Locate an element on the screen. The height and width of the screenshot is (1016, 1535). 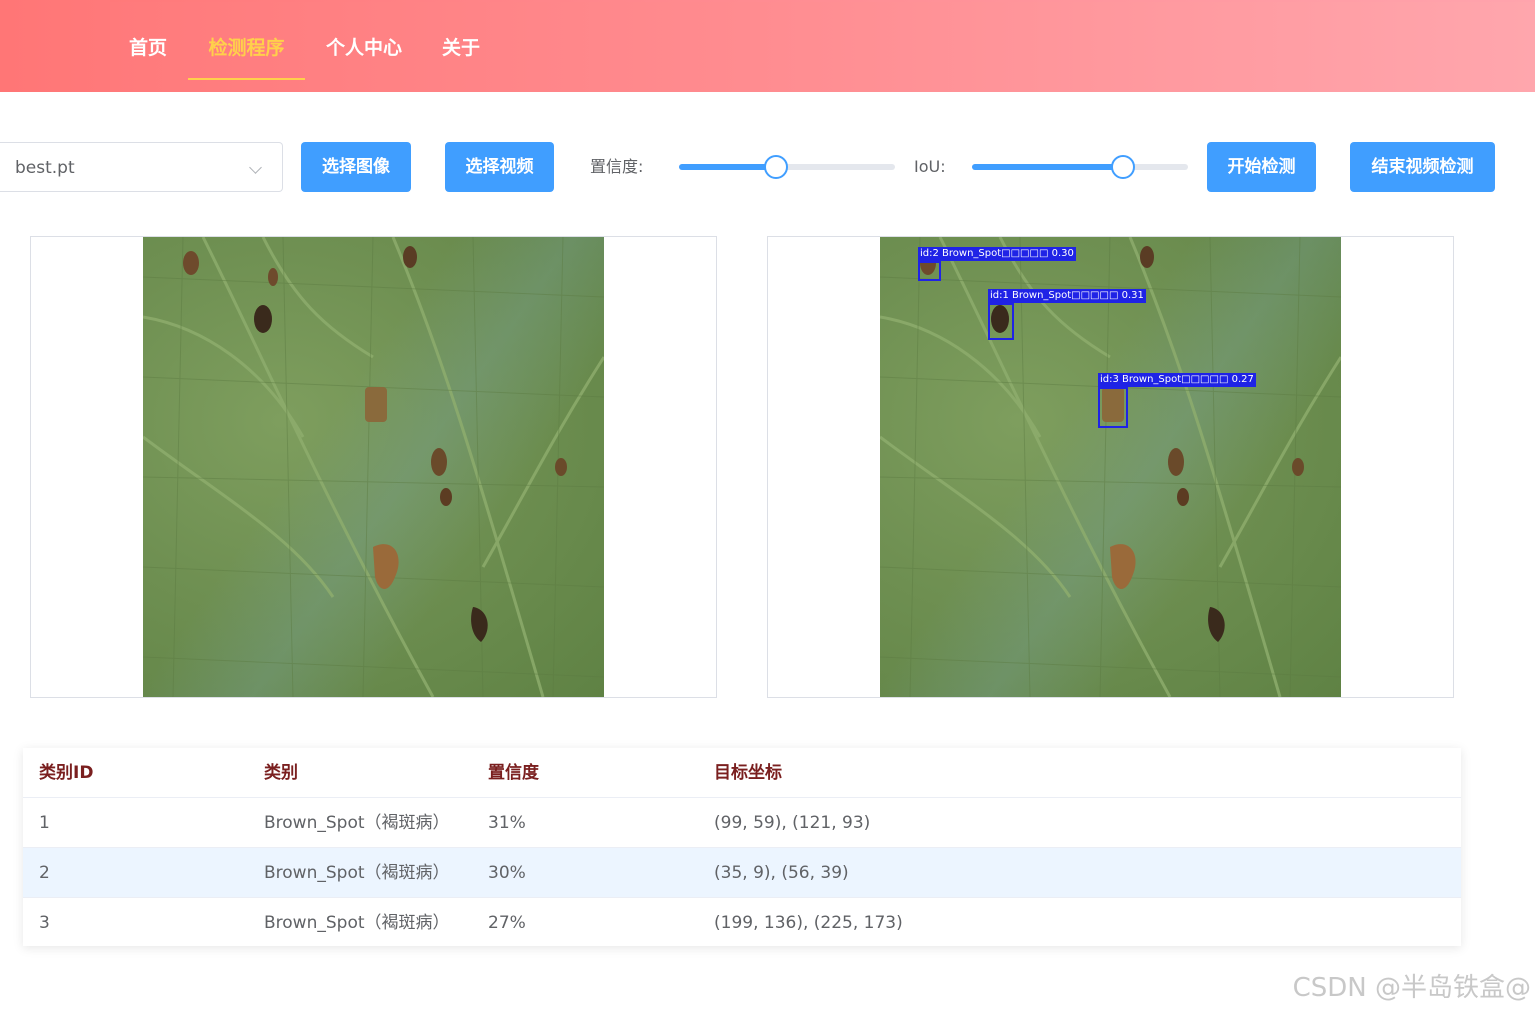
cell-coordinates: (99, 59), (121, 93) is located at coordinates (792, 823).